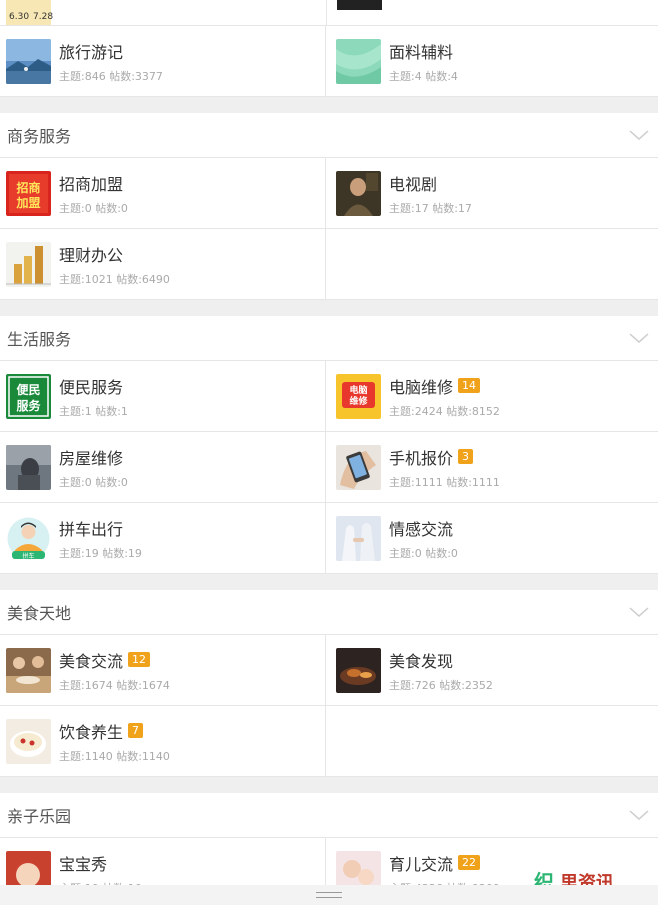  What do you see at coordinates (163, 741) in the screenshot?
I see `board-item: 饮食养生 7 主题:1140 帖数:1140` at bounding box center [163, 741].